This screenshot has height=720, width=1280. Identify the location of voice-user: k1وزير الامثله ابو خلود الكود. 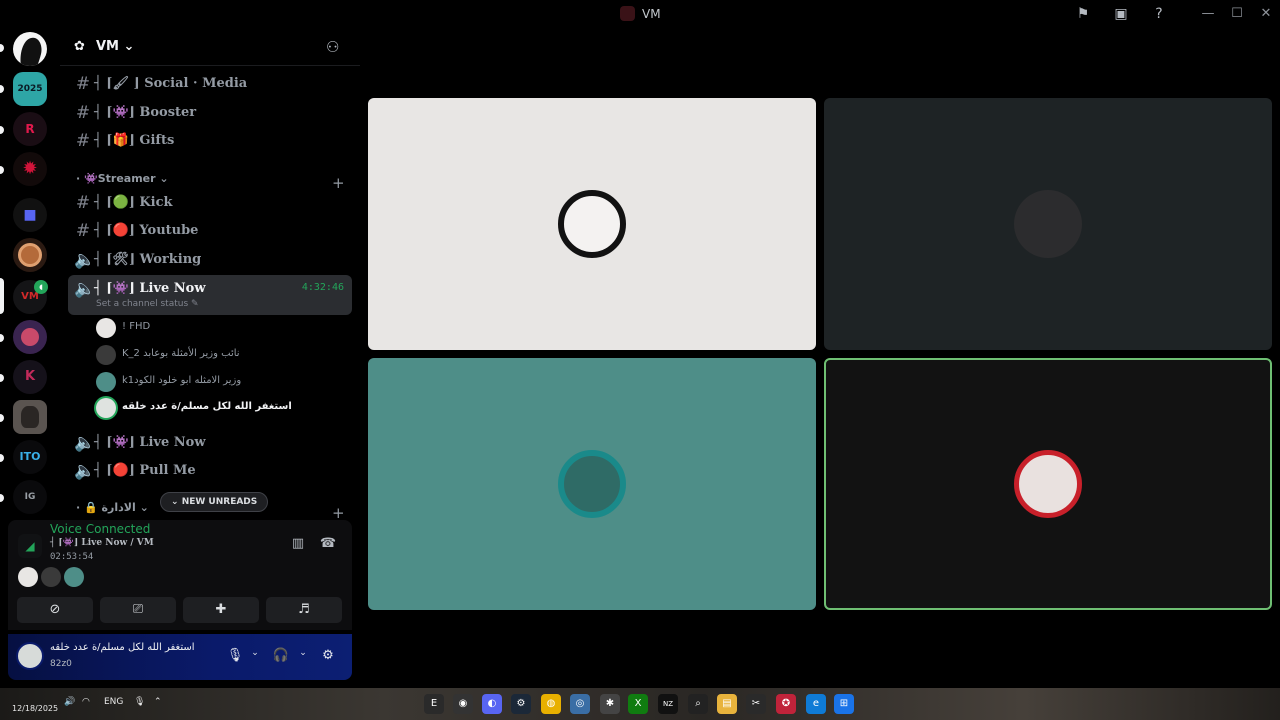
(219, 382).